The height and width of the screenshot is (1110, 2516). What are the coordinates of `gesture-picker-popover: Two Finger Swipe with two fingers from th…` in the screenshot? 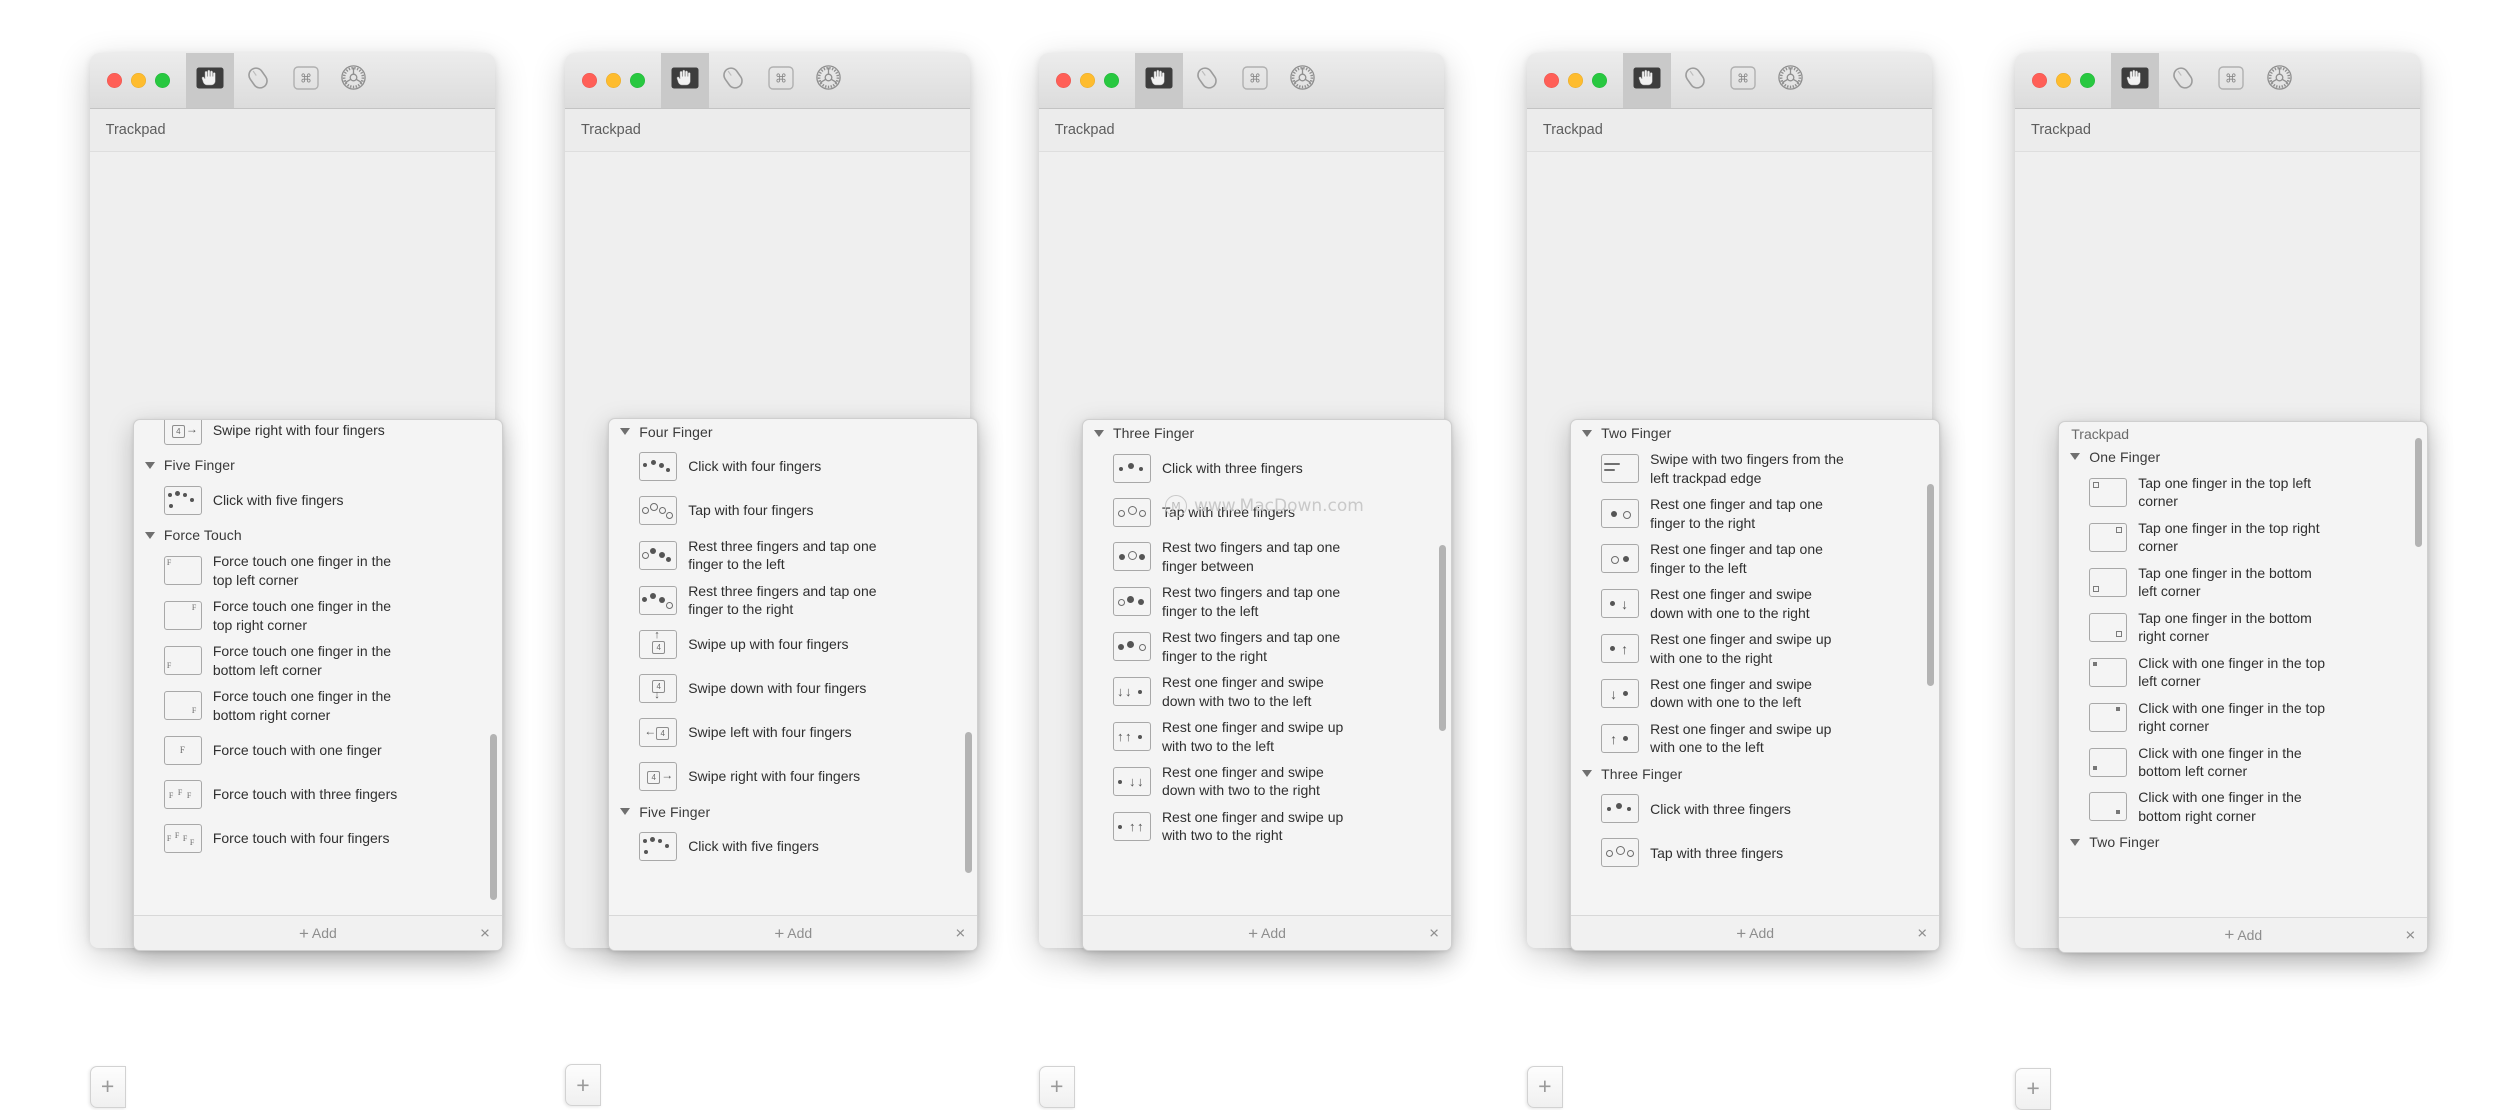 It's located at (1755, 685).